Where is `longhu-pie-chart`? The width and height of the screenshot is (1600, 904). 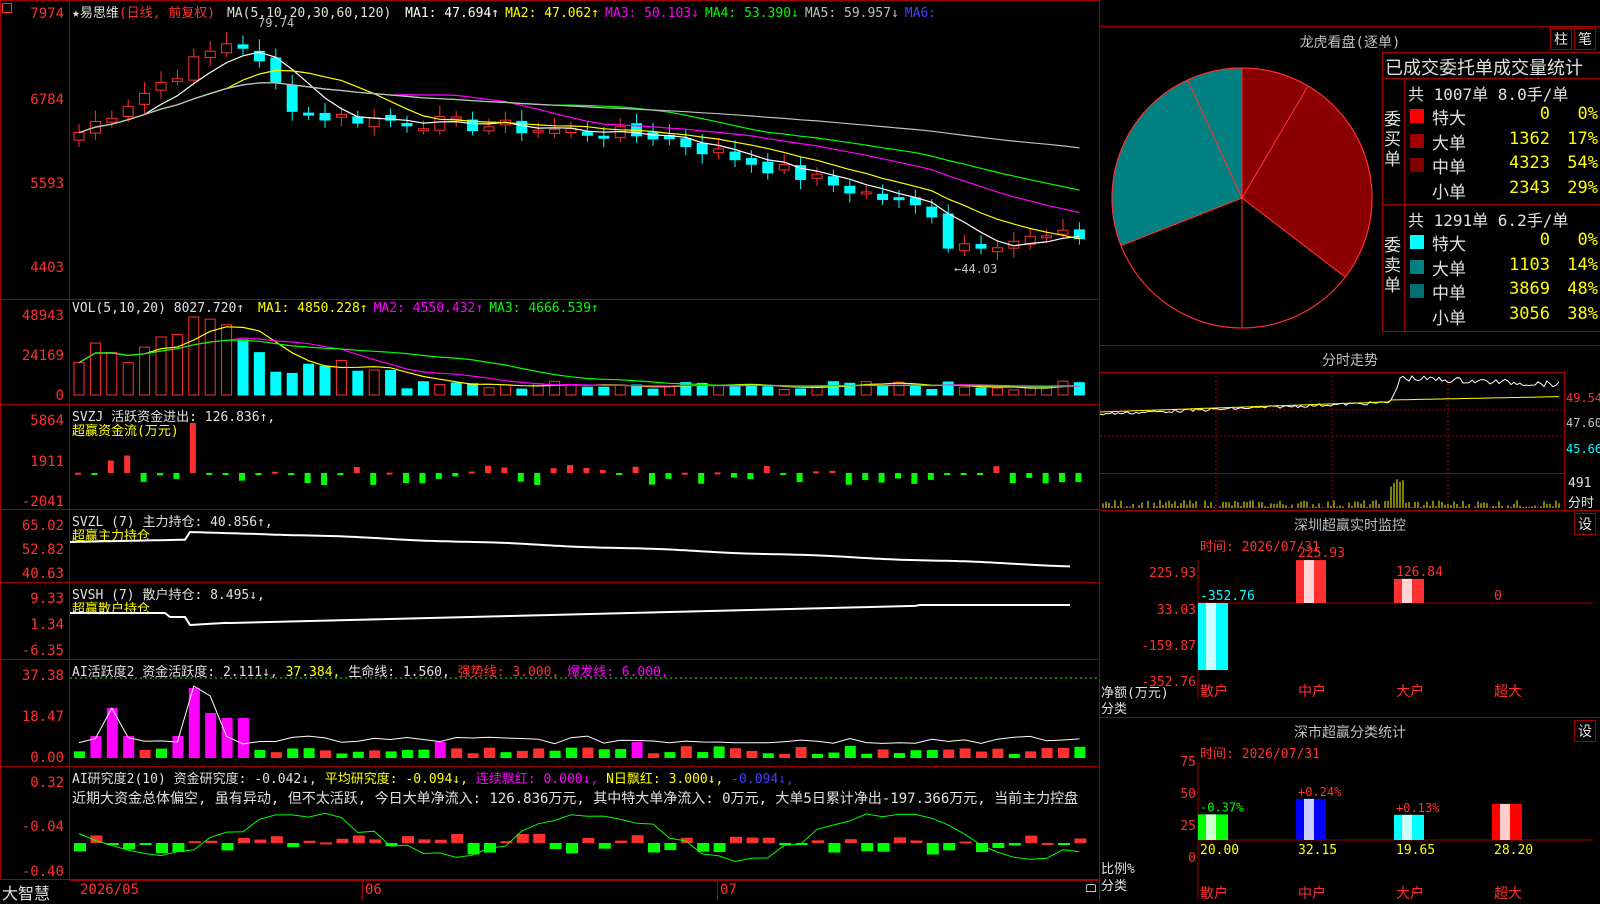 longhu-pie-chart is located at coordinates (1242, 198).